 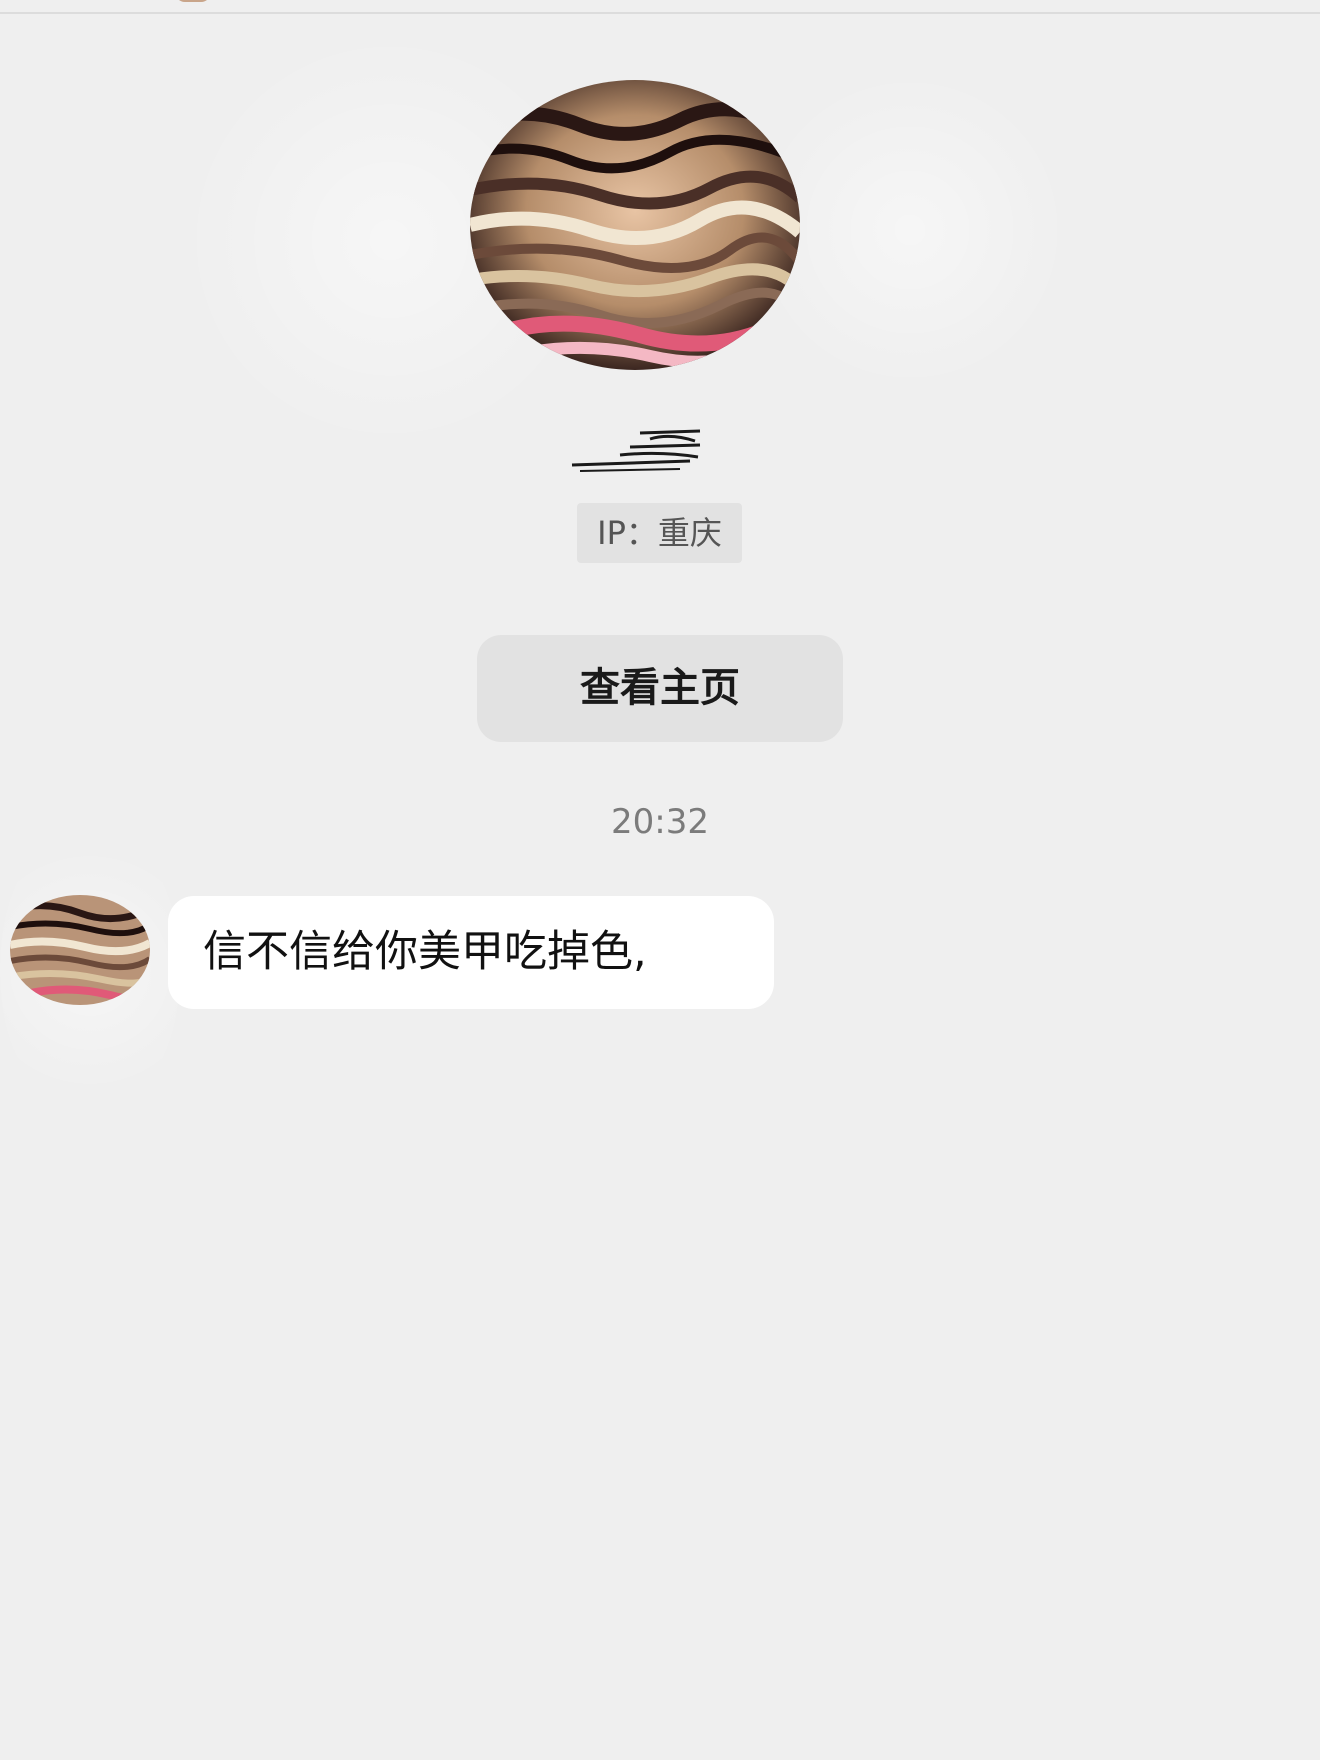 I want to click on incoming-message-bubble: 信不信给你美甲吃掉色,, so click(x=471, y=952).